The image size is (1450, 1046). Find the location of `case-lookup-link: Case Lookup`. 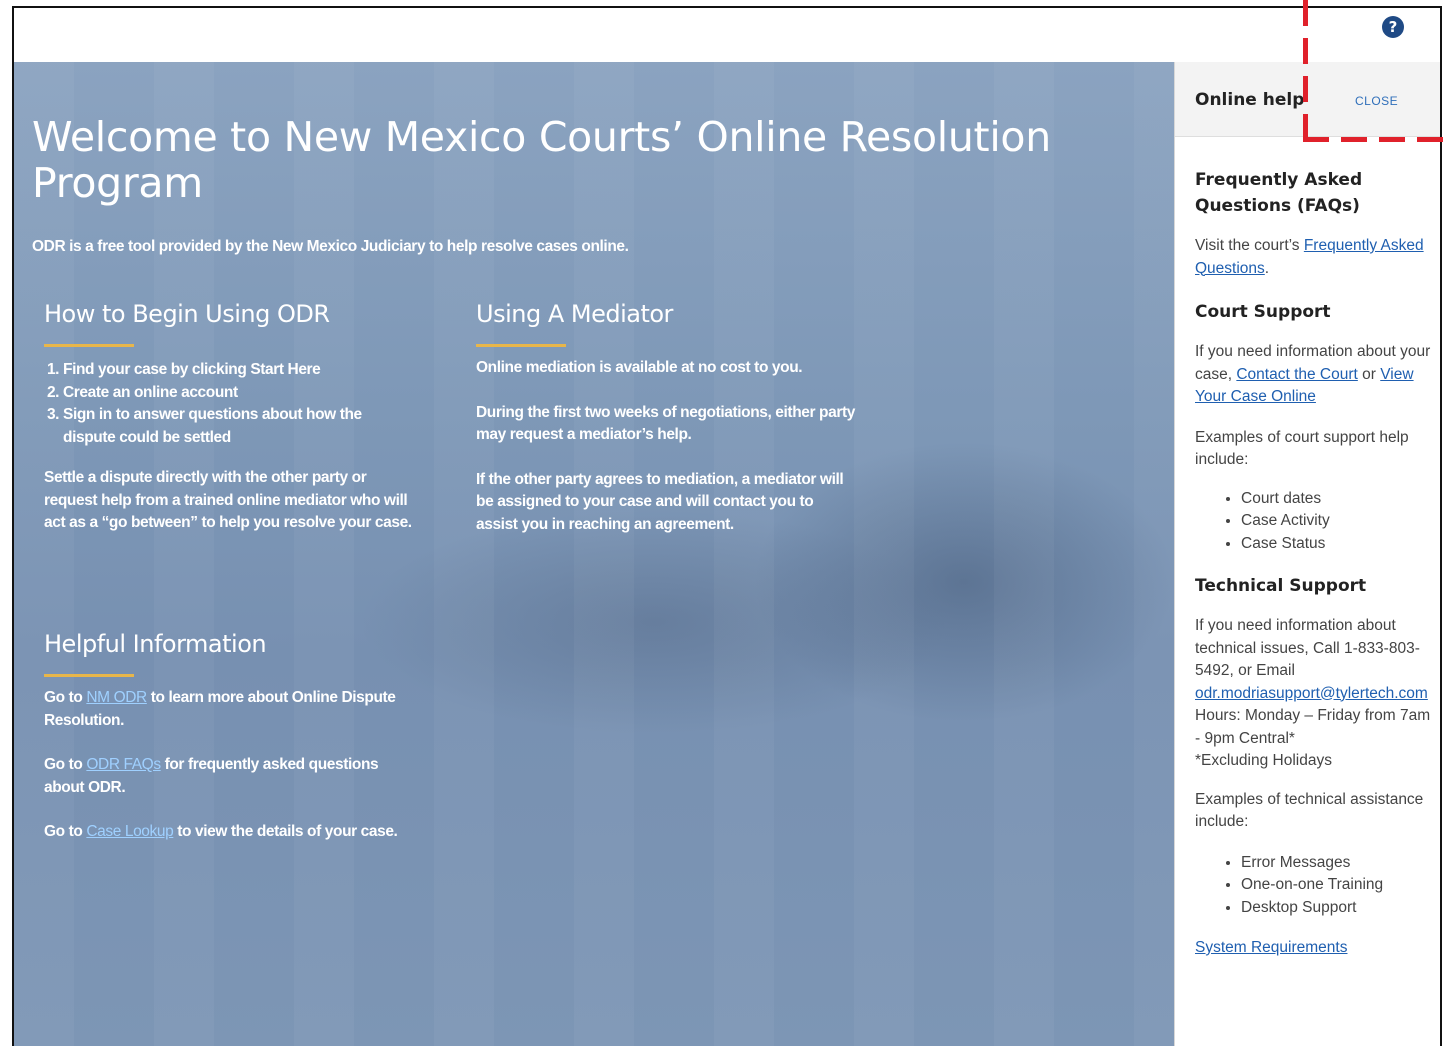

case-lookup-link: Case Lookup is located at coordinates (129, 831).